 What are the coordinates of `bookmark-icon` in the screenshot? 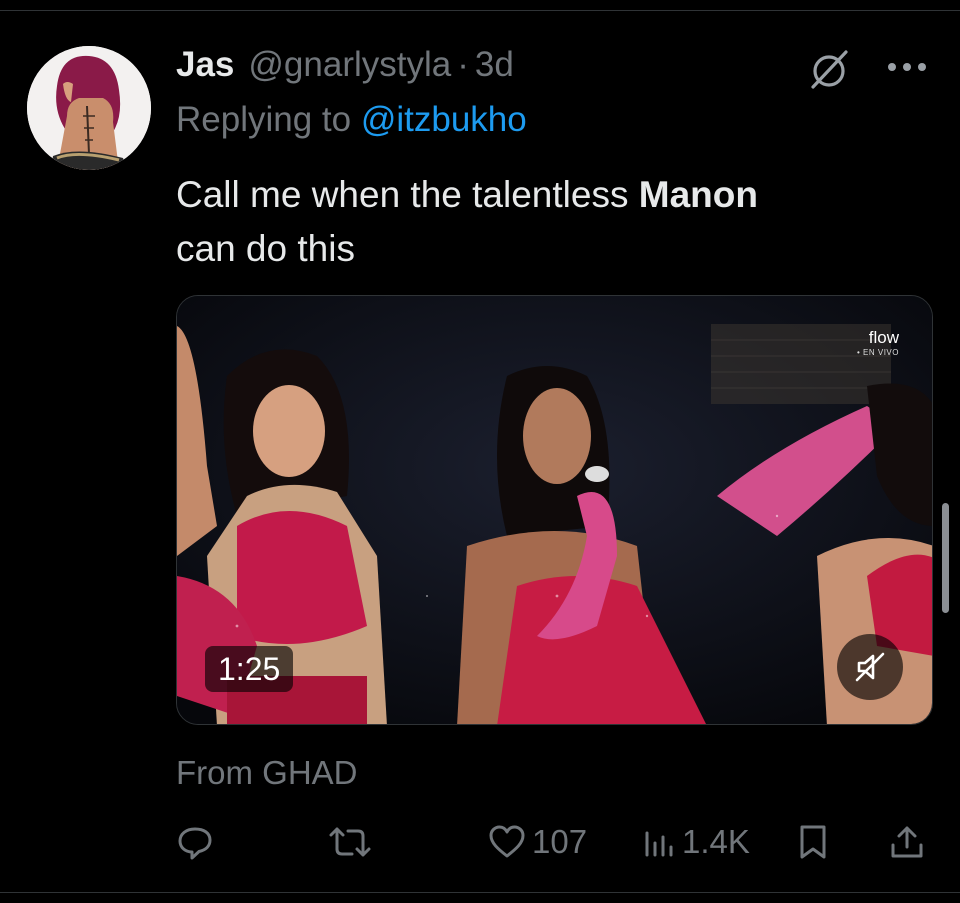 It's located at (813, 842).